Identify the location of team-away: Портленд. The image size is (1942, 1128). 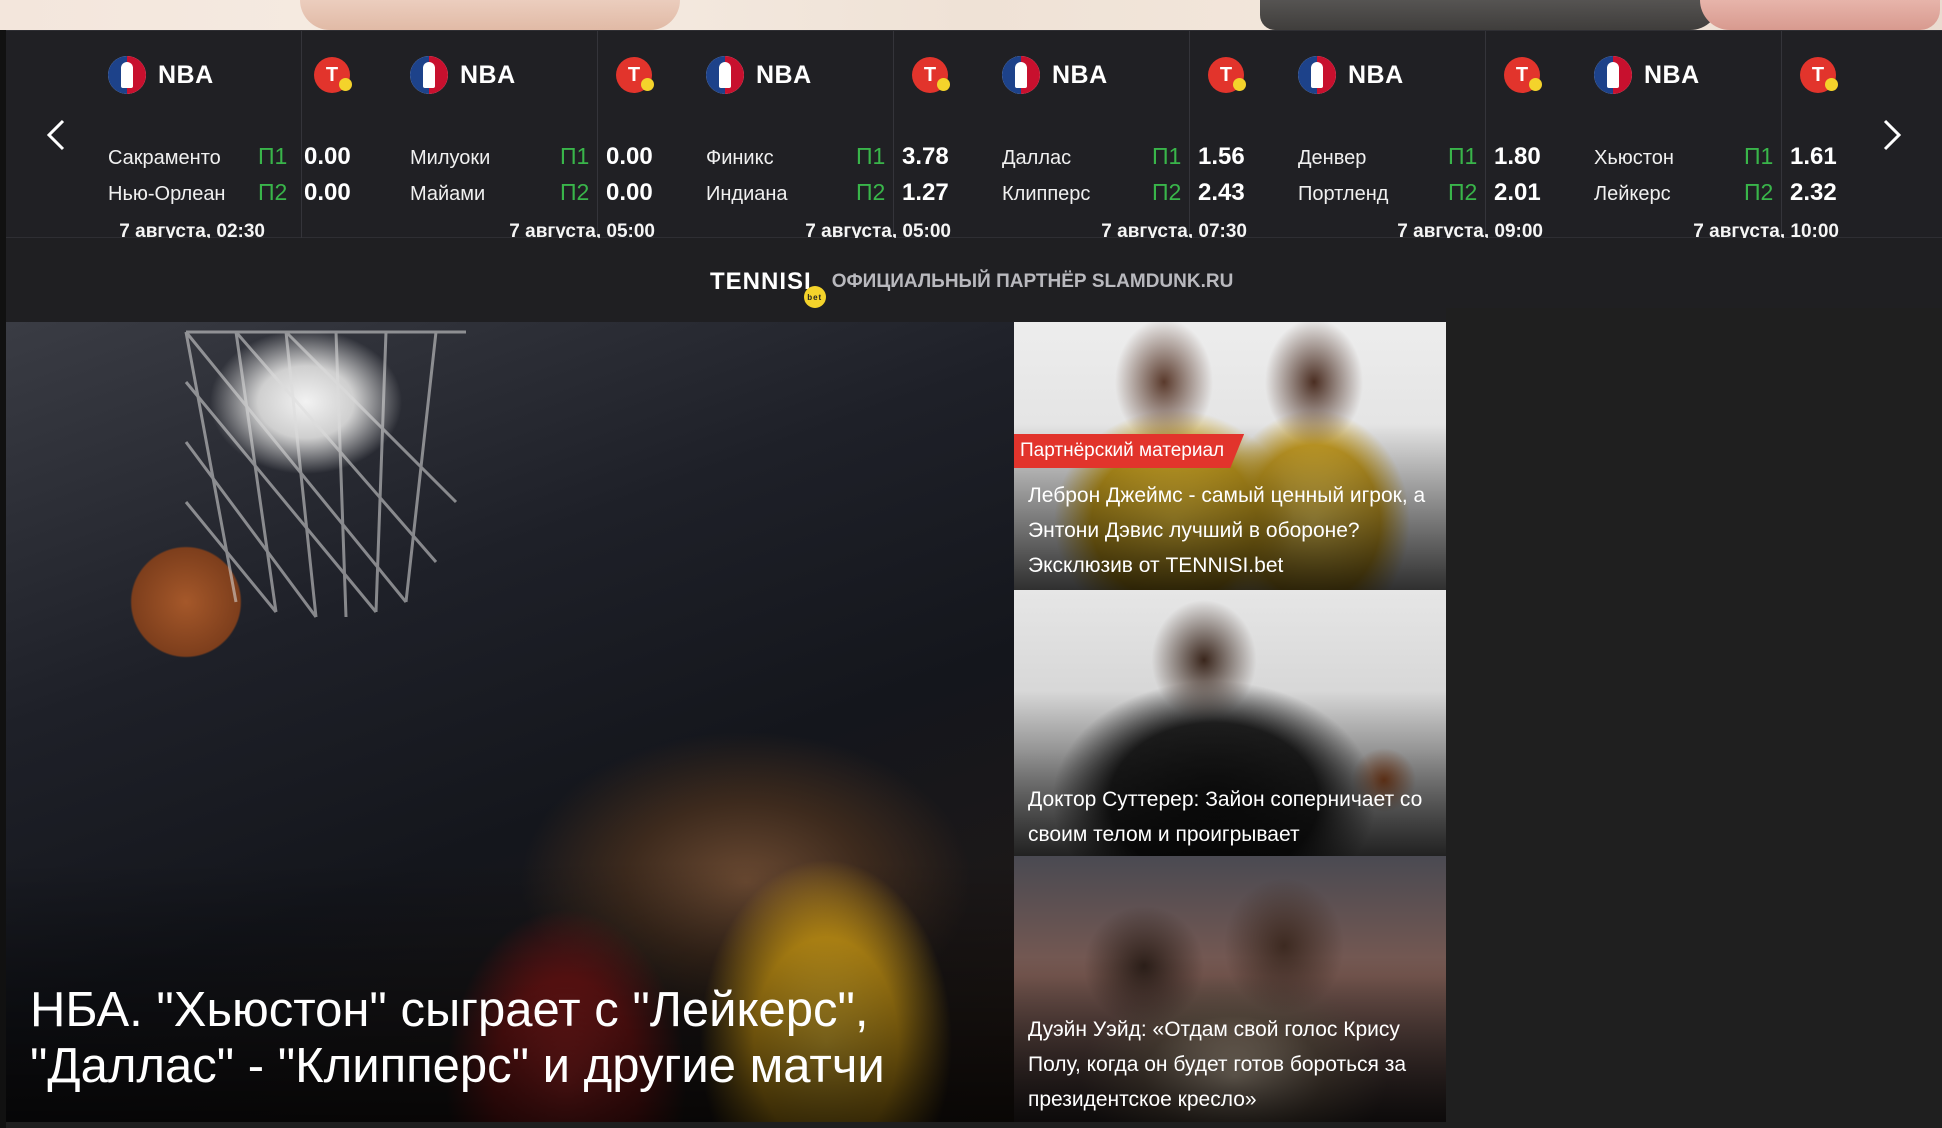
(1343, 194).